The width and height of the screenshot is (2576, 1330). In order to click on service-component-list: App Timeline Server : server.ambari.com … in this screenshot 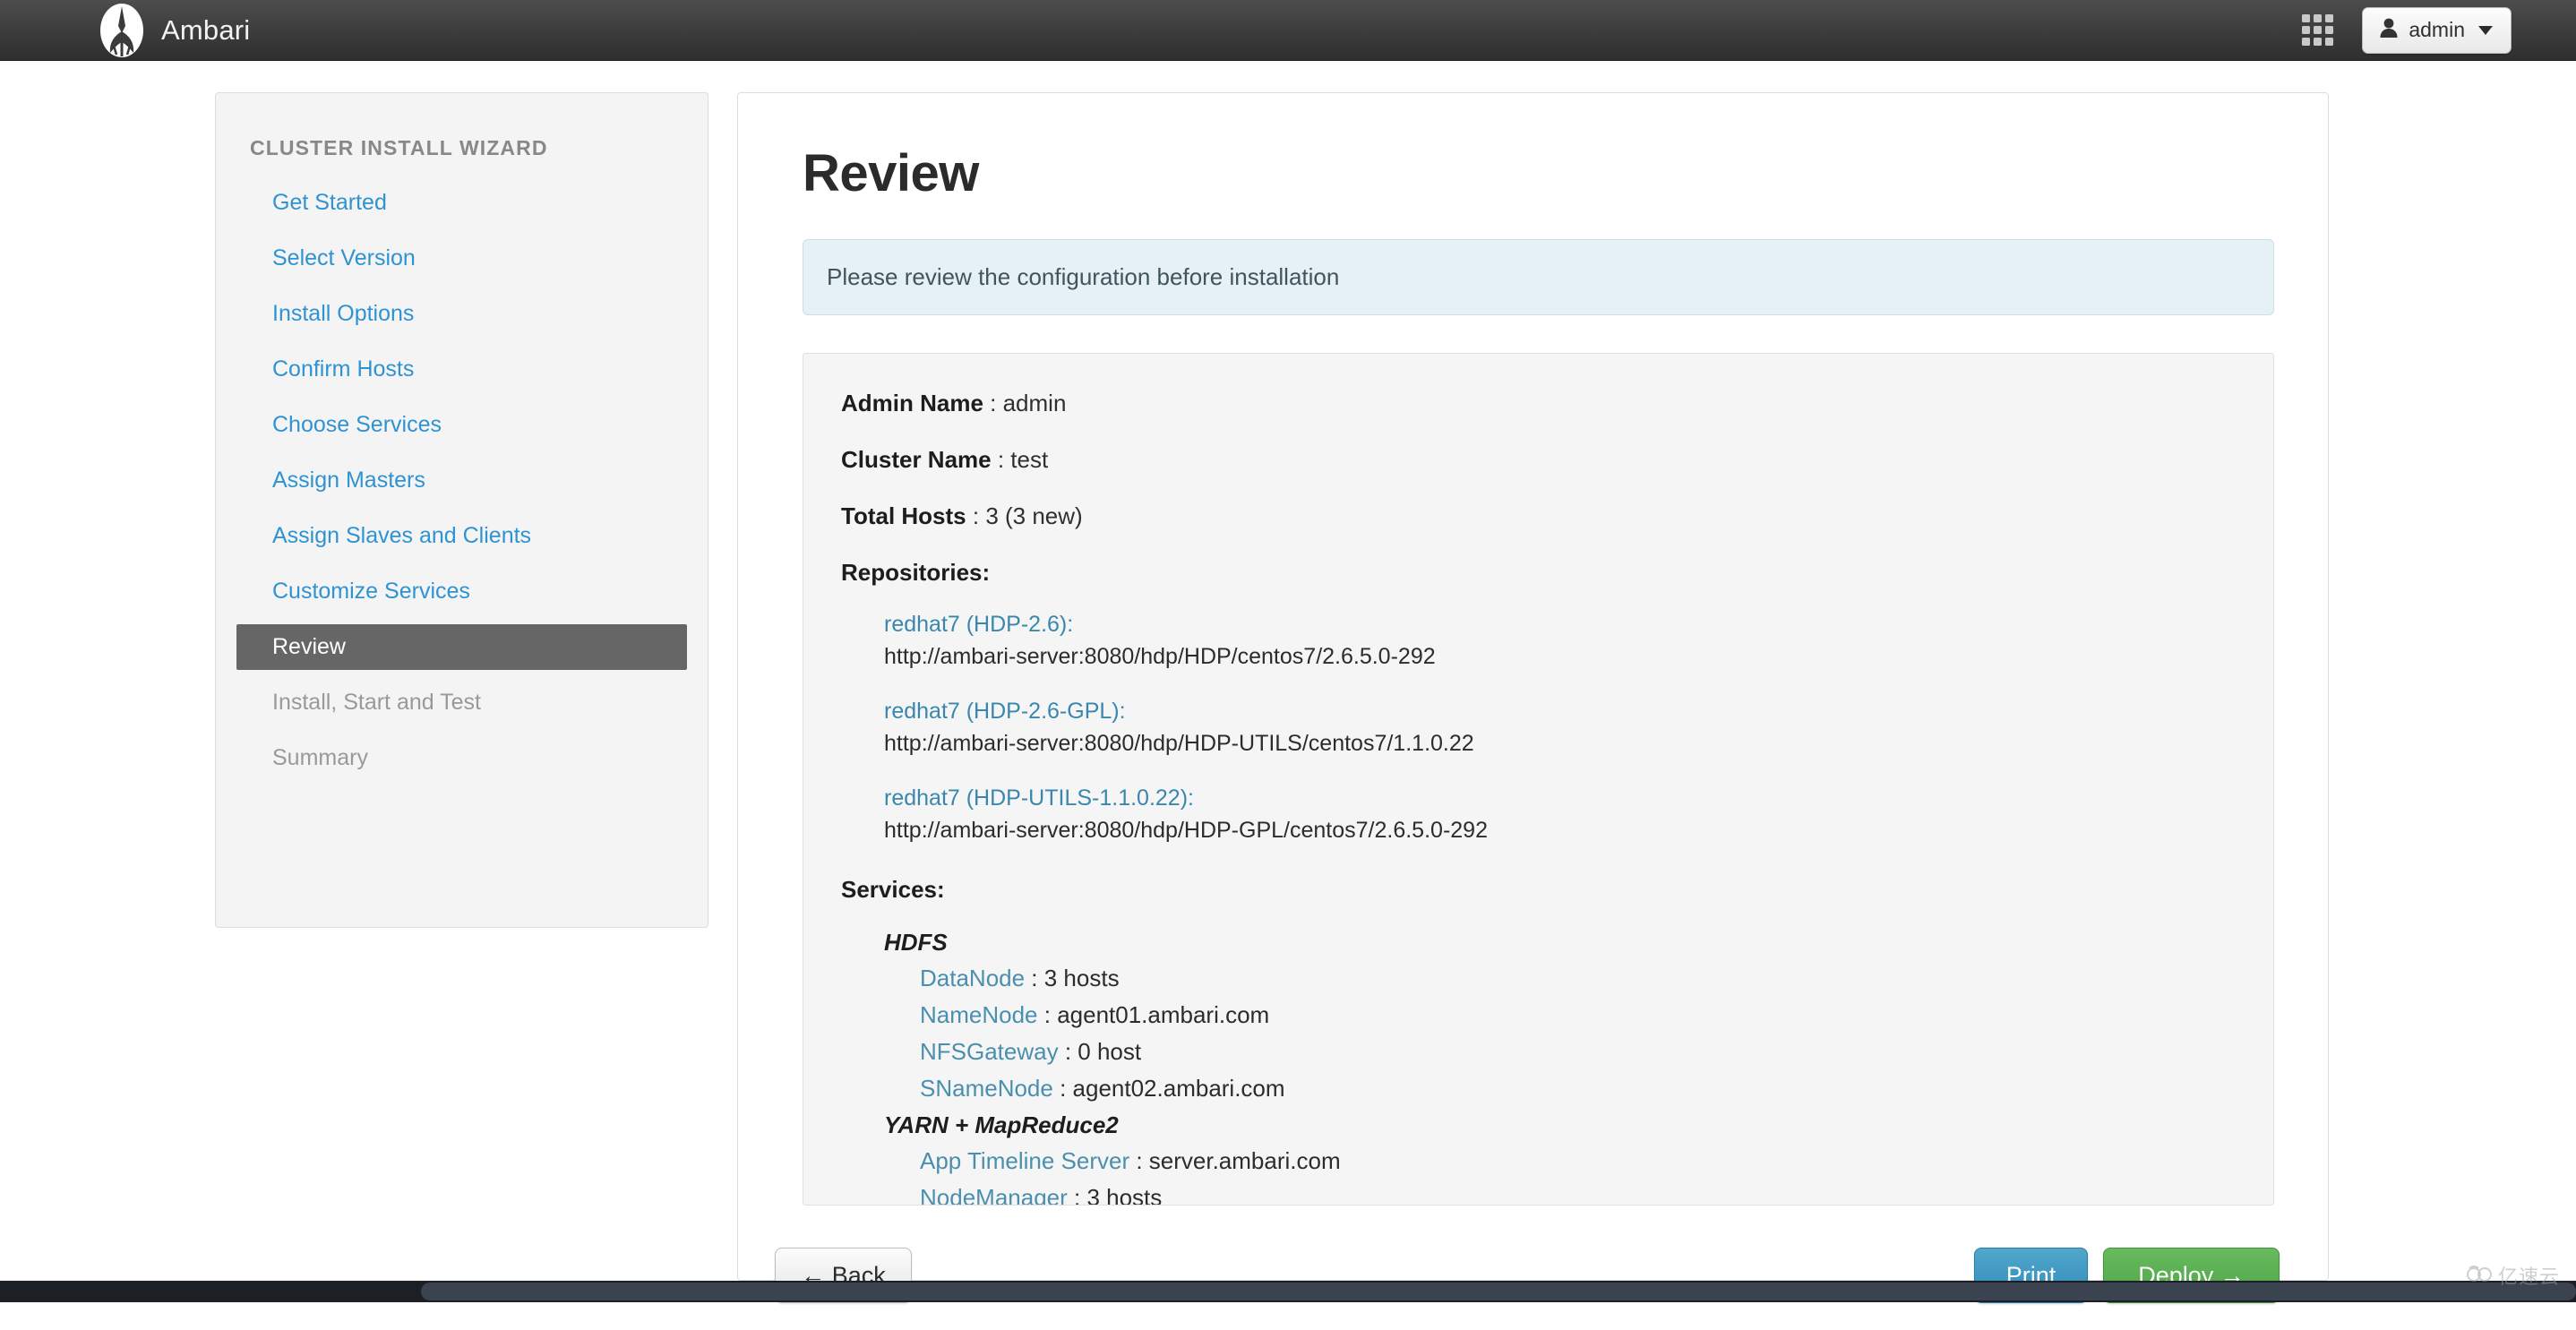, I will do `click(1596, 1176)`.